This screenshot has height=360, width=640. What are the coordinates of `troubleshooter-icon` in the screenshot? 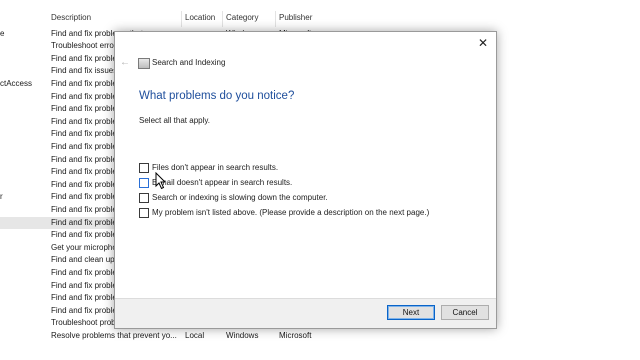 It's located at (144, 63).